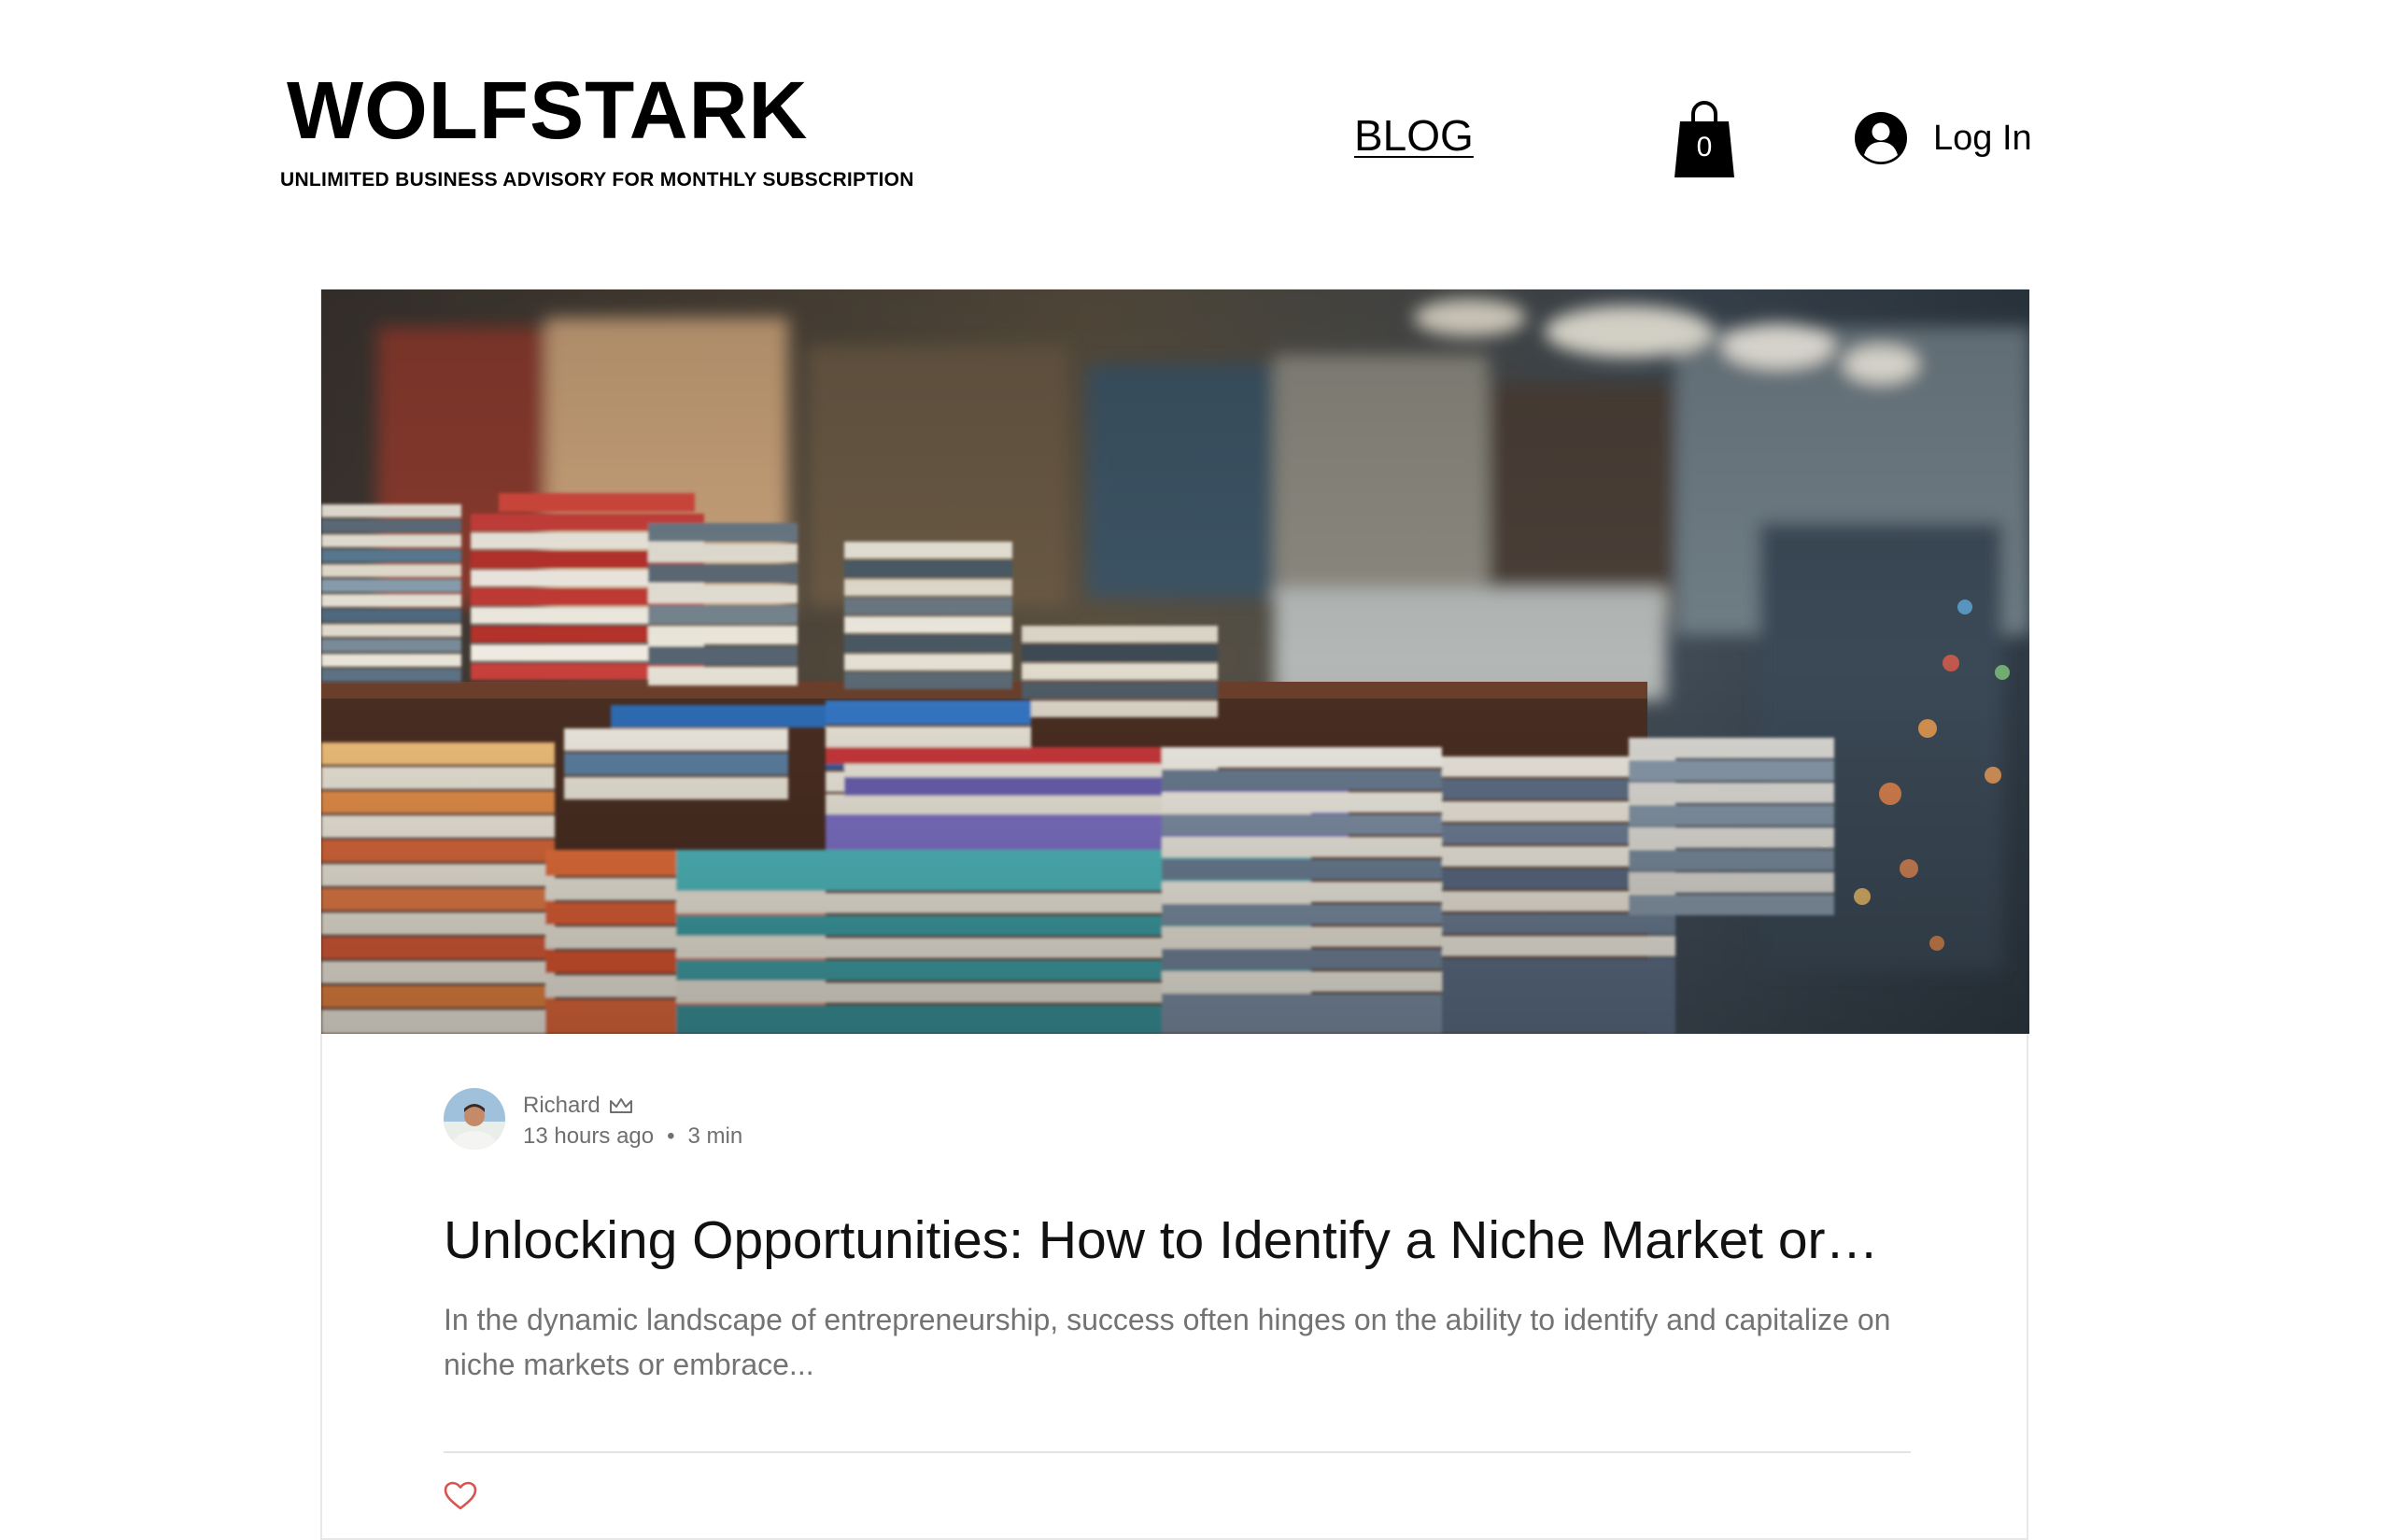  I want to click on user-avatar-icon, so click(1881, 138).